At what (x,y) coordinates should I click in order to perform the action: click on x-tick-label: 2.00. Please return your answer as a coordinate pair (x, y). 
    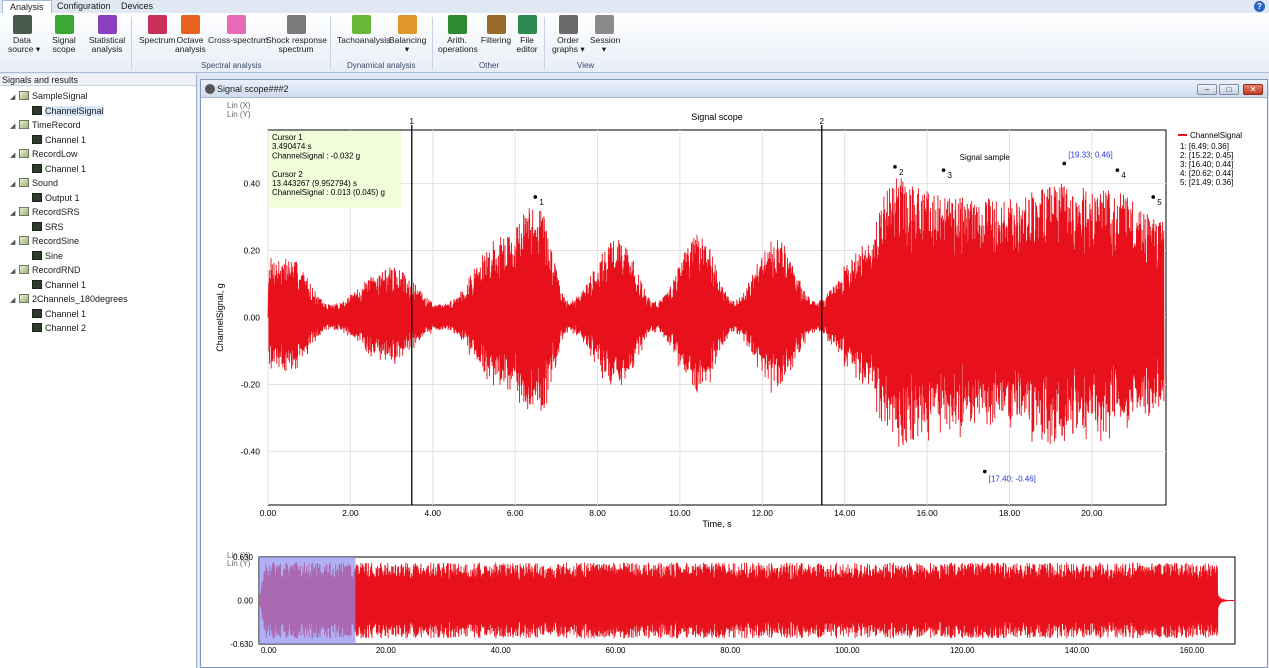
    Looking at the image, I should click on (350, 513).